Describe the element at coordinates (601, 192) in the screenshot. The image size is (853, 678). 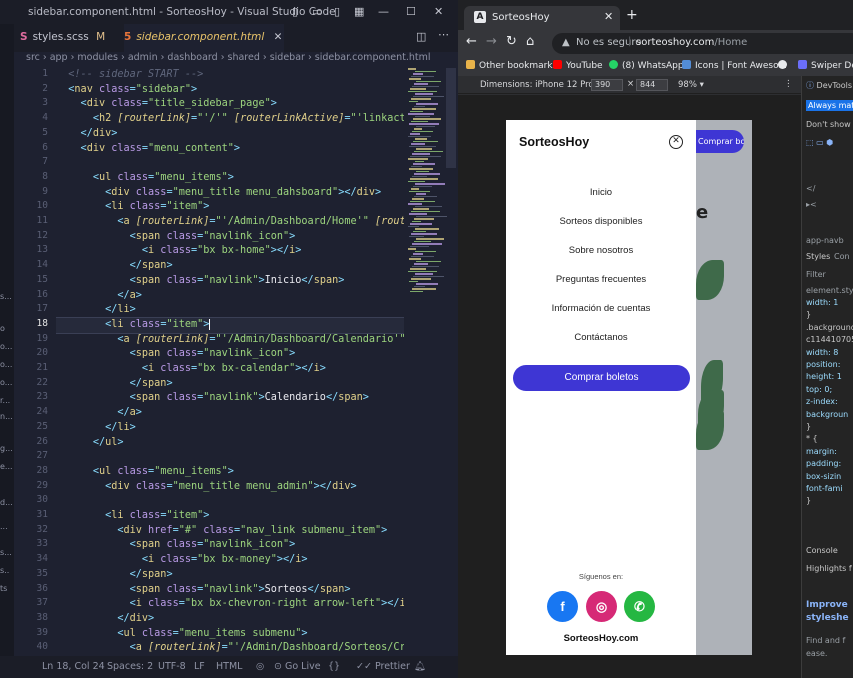
I see `nav-link-inicio: Inicio` at that location.